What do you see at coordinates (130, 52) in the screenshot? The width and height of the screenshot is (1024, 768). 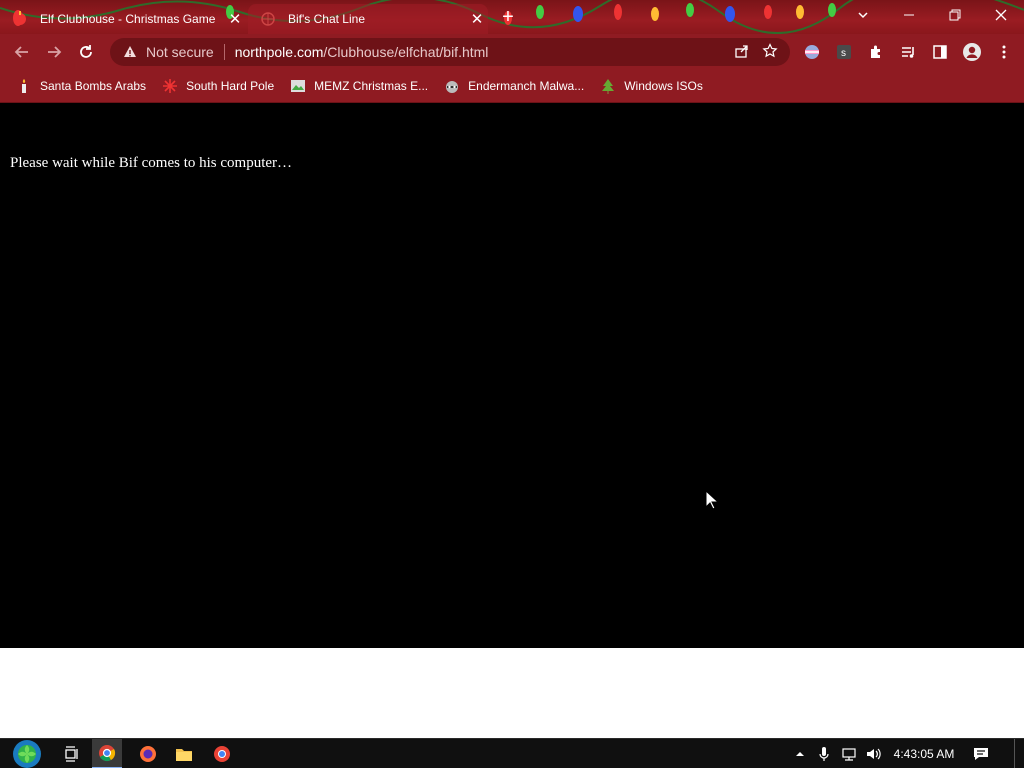 I see `warning-icon` at bounding box center [130, 52].